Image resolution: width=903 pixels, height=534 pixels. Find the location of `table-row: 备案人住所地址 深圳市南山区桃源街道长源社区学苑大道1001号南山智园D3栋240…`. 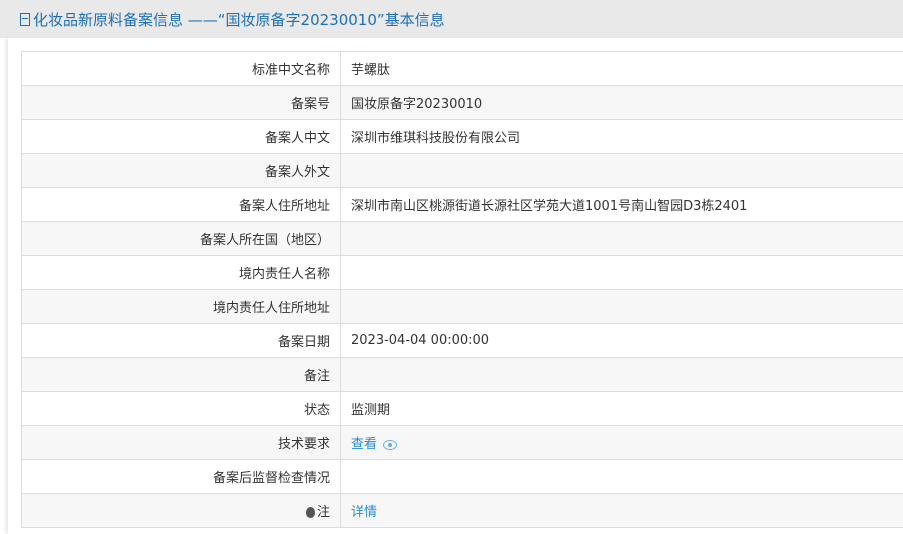

table-row: 备案人住所地址 深圳市南山区桃源街道长源社区学苑大道1001号南山智园D3栋240… is located at coordinates (462, 204).